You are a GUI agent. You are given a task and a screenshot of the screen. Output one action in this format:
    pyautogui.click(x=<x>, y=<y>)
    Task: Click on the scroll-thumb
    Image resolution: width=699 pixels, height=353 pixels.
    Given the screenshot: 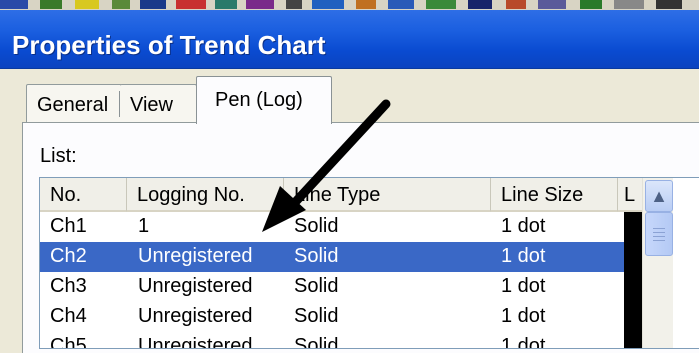 What is the action you would take?
    pyautogui.click(x=659, y=234)
    